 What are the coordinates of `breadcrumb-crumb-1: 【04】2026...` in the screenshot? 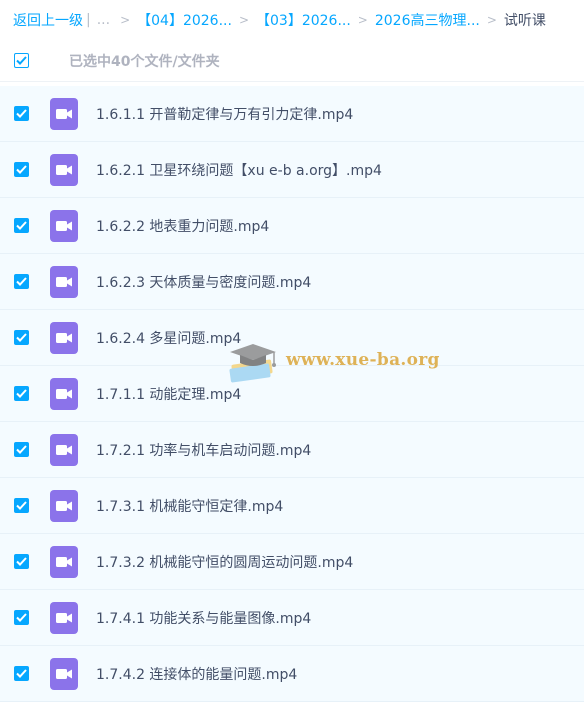 It's located at (184, 20).